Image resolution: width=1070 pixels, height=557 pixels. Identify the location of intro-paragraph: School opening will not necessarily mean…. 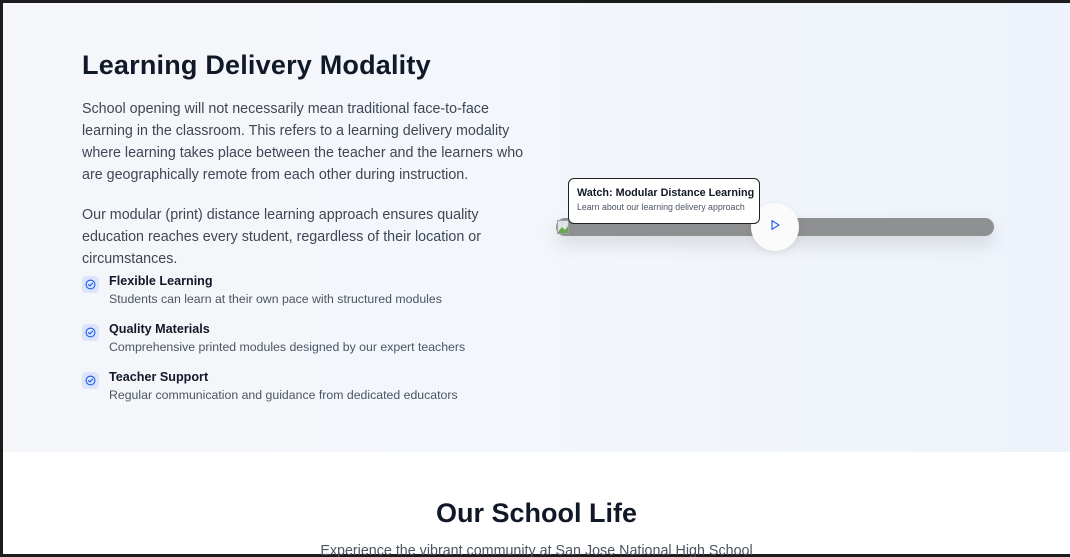
(303, 142).